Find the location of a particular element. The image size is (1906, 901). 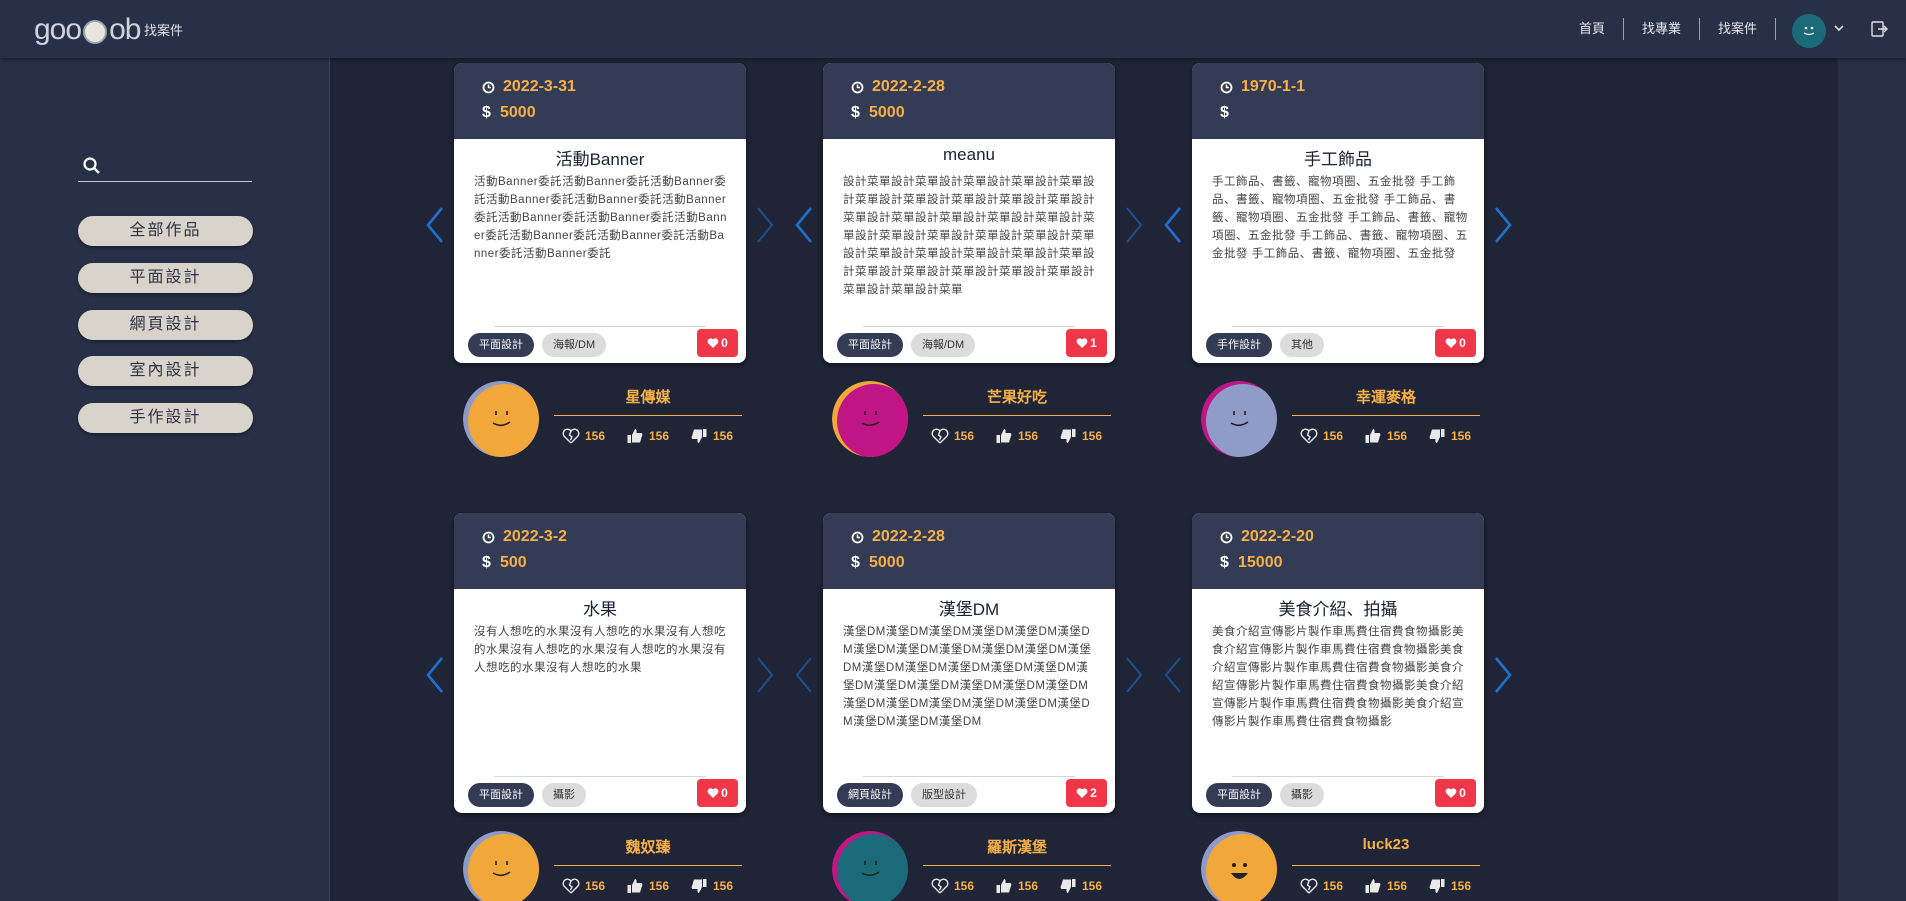

nav-home: 首頁 is located at coordinates (1601, 29).